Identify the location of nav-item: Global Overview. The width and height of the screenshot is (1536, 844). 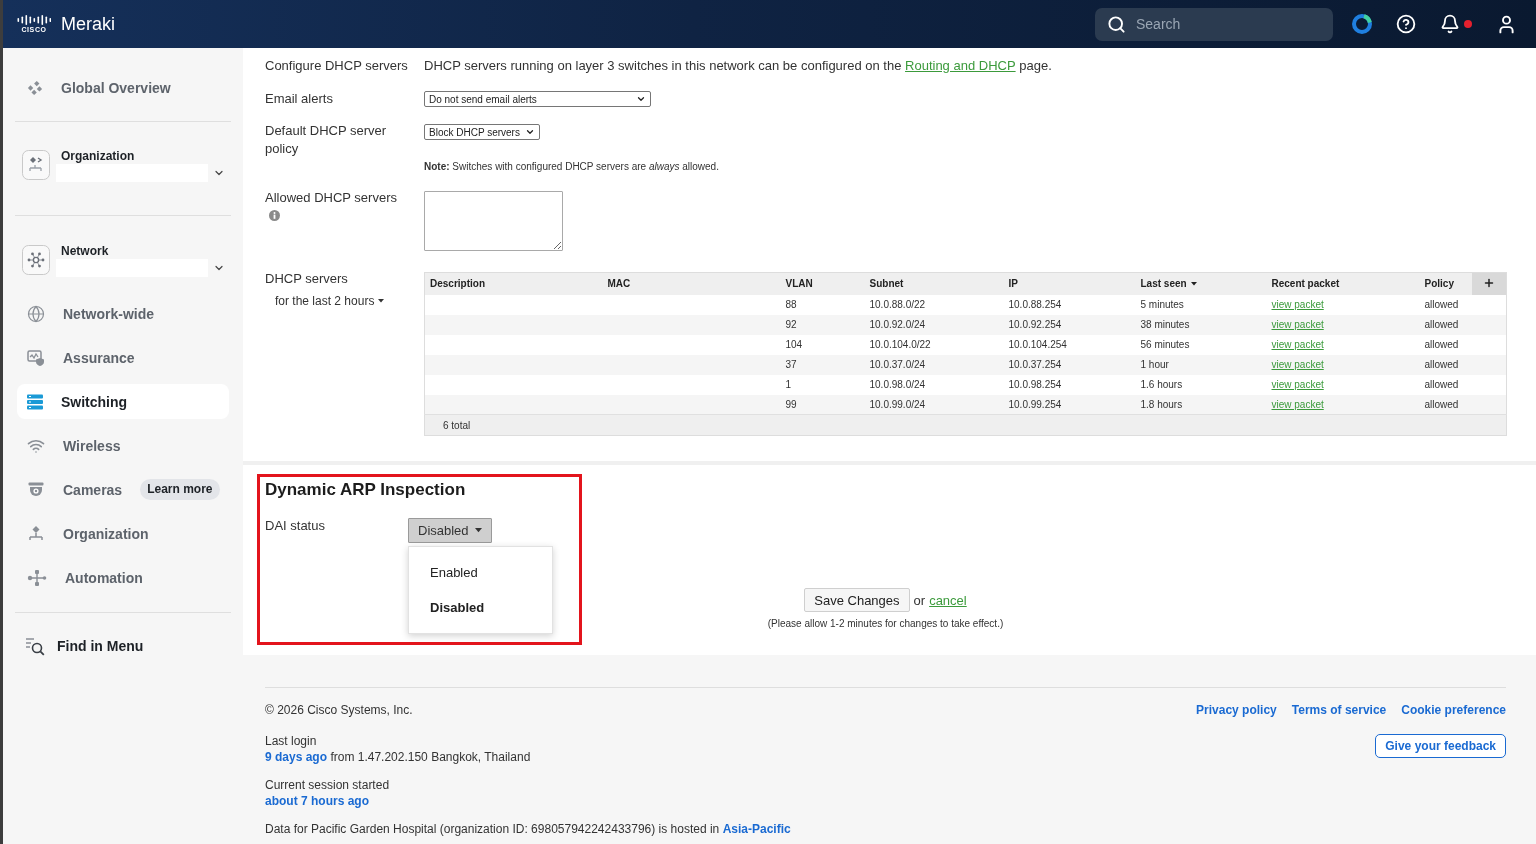
(123, 87).